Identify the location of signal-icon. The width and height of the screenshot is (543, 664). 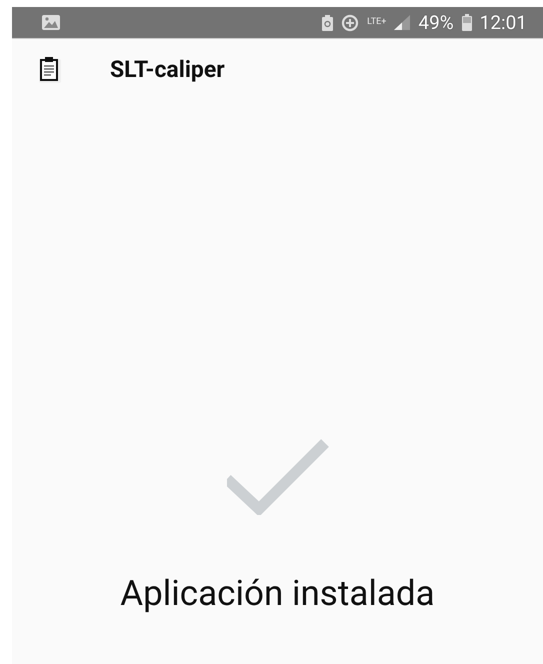
(402, 22).